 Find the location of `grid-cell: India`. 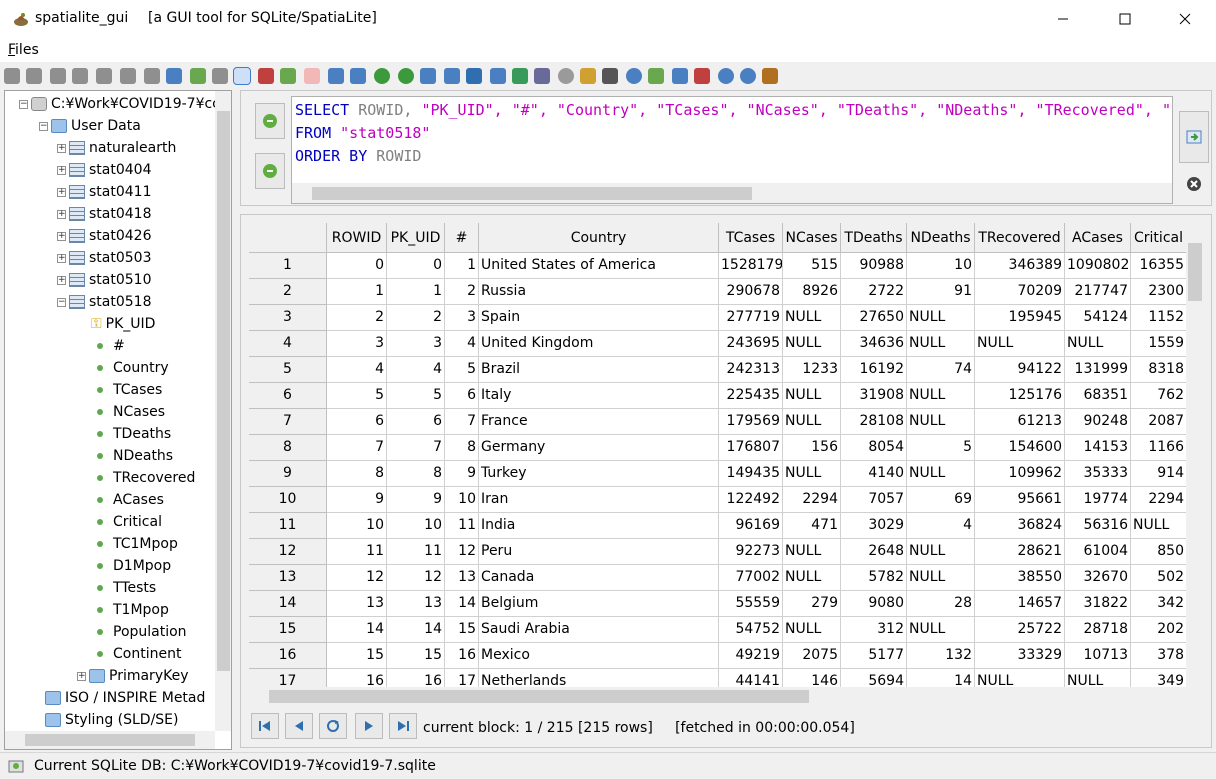

grid-cell: India is located at coordinates (599, 526).